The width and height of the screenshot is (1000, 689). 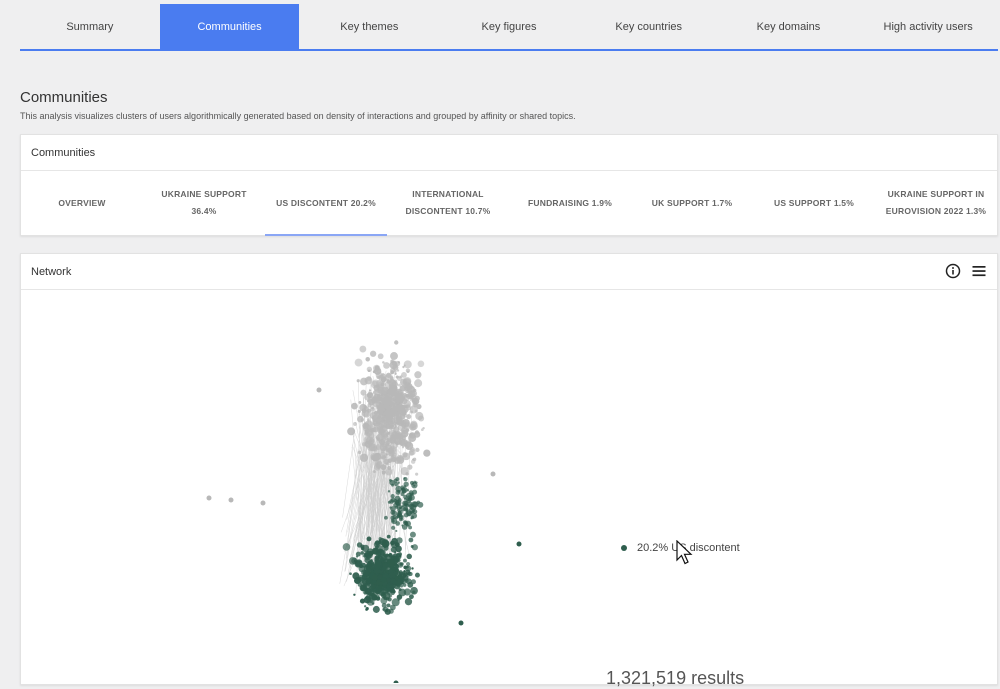 What do you see at coordinates (90, 26) in the screenshot?
I see `tab-summary: Summary` at bounding box center [90, 26].